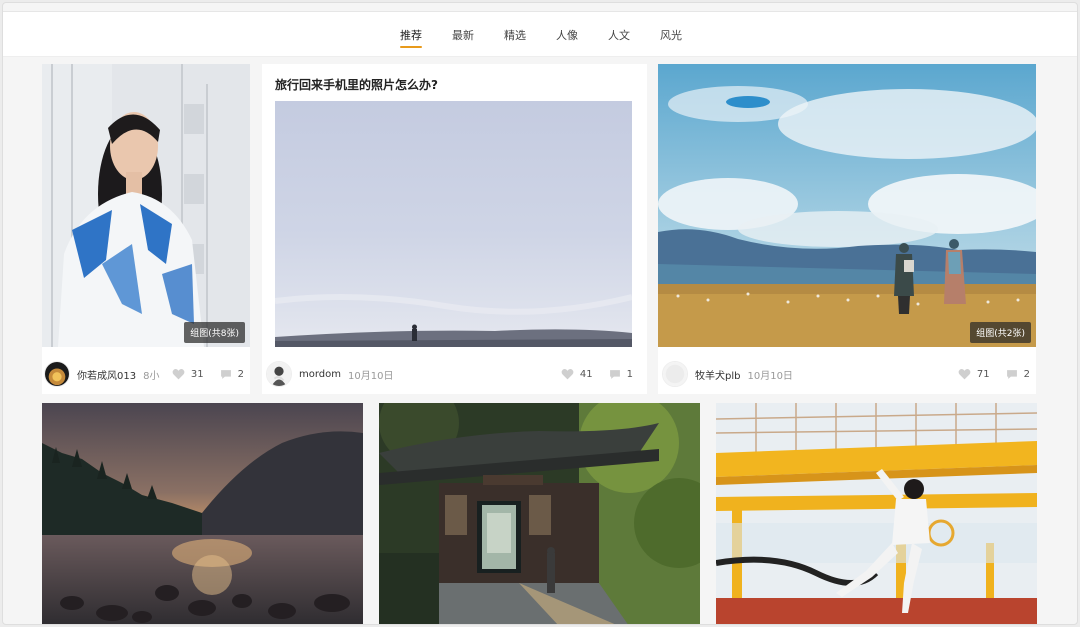  What do you see at coordinates (515, 35) in the screenshot?
I see `tab-featured: 精选` at bounding box center [515, 35].